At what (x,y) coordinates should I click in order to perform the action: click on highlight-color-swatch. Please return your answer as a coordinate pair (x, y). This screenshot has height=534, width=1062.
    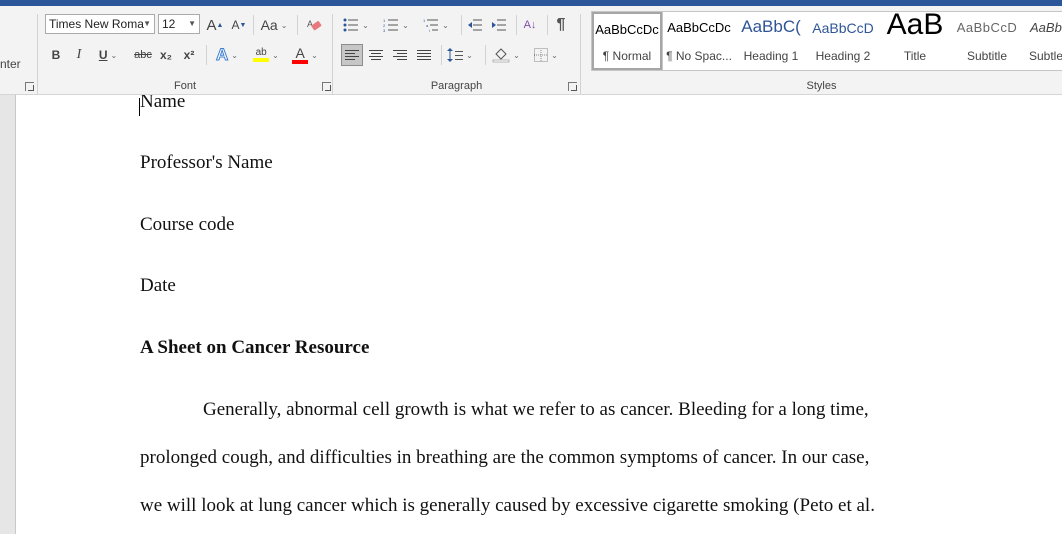
    Looking at the image, I should click on (261, 60).